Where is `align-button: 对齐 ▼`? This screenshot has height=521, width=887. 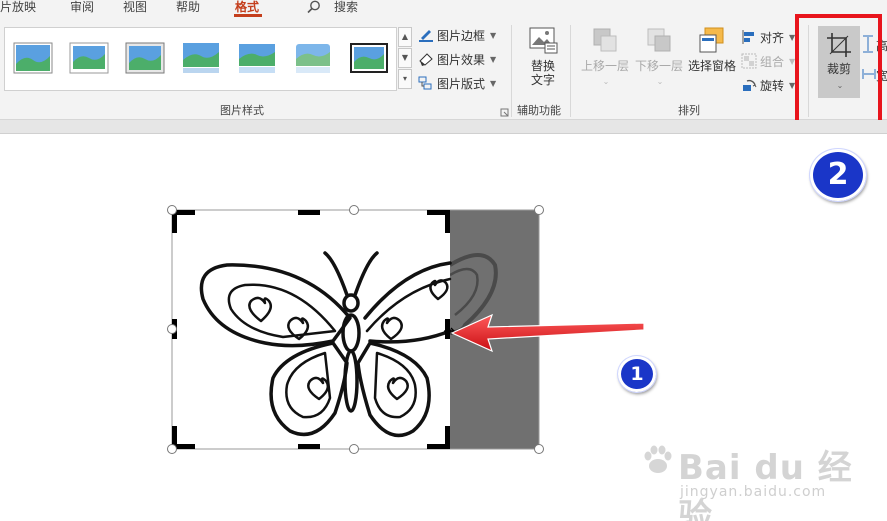 align-button: 对齐 ▼ is located at coordinates (768, 37).